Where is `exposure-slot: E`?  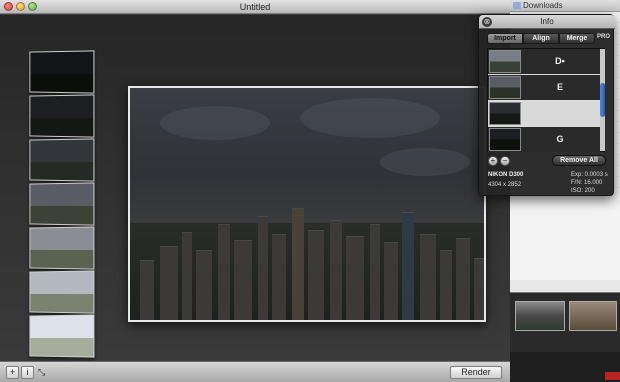 exposure-slot: E is located at coordinates (544, 87).